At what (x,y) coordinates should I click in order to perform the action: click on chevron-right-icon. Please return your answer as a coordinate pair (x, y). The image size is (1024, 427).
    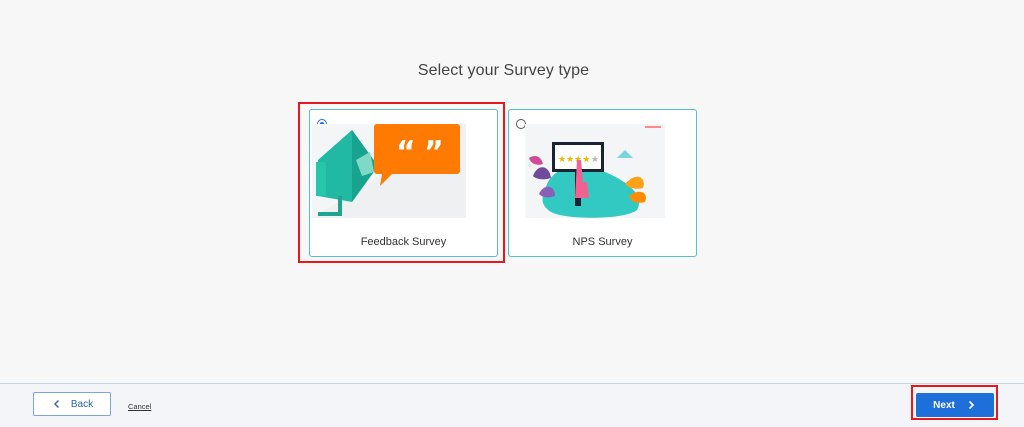
    Looking at the image, I should click on (971, 405).